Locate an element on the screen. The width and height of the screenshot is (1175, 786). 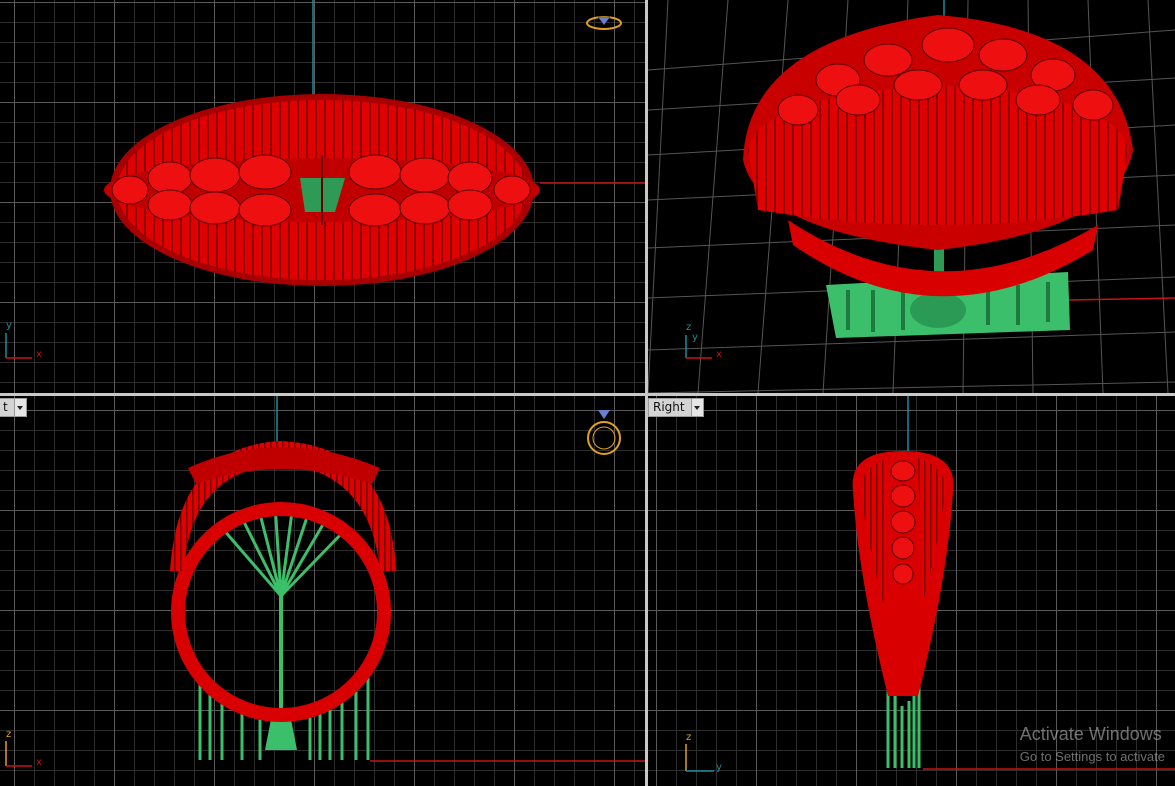
front-axis-x-label: x is located at coordinates (39, 762).